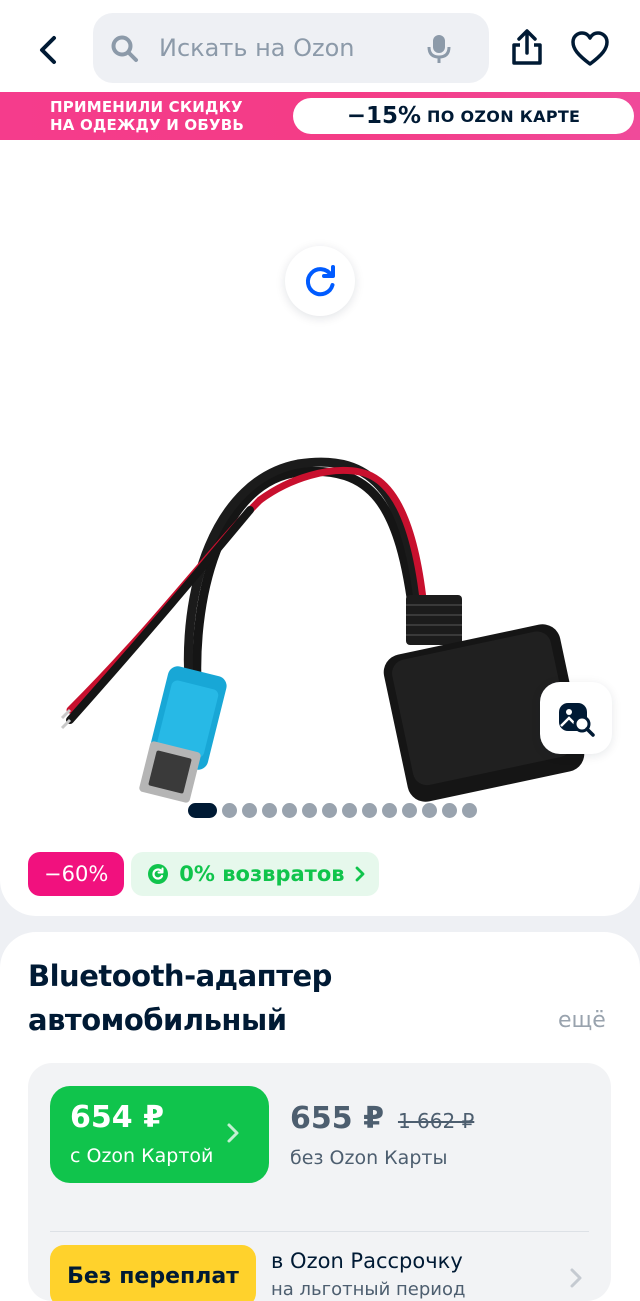 Image resolution: width=640 pixels, height=1301 pixels. Describe the element at coordinates (202, 810) in the screenshot. I see `pagination-dot-active` at that location.